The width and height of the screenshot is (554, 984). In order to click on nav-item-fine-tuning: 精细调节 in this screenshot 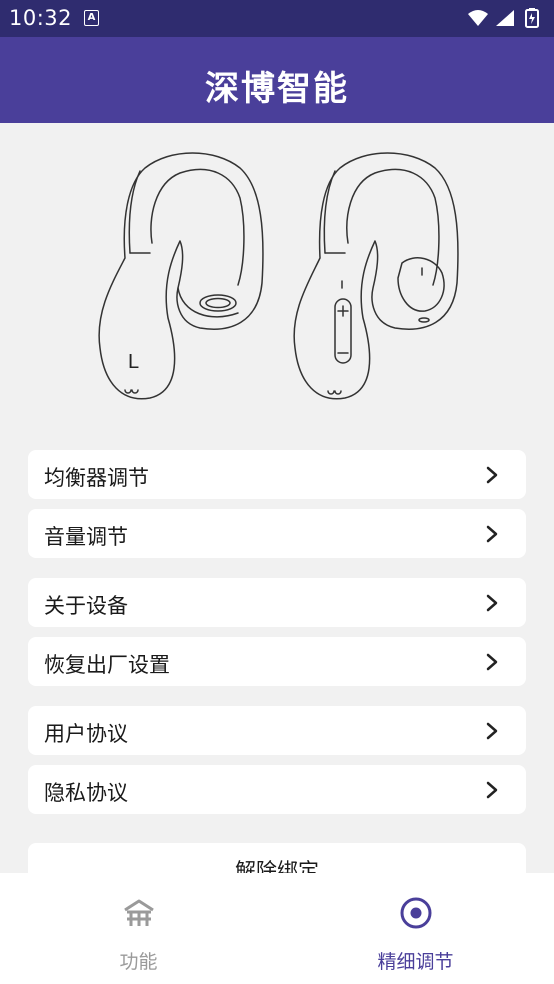, I will do `click(415, 928)`.